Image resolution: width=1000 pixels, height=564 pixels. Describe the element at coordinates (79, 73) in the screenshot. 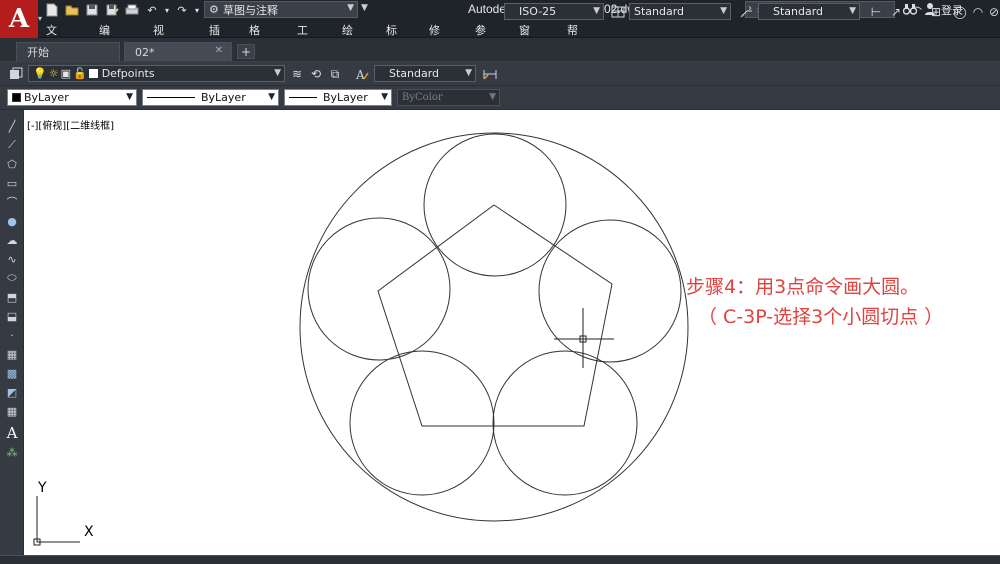

I see `lock-icon: 🔓` at that location.